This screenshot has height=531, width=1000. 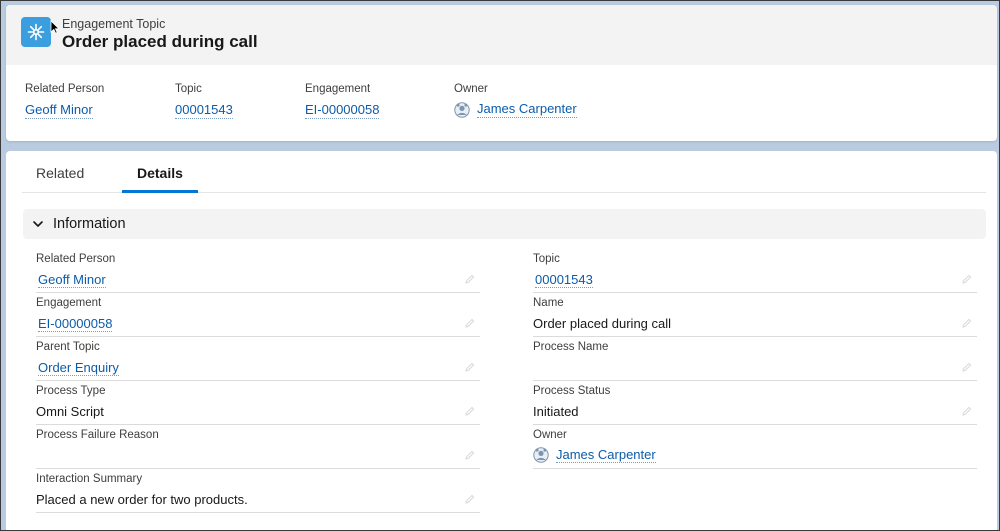 What do you see at coordinates (515, 100) in the screenshot?
I see `highlight-owner: Owner James Carpenter` at bounding box center [515, 100].